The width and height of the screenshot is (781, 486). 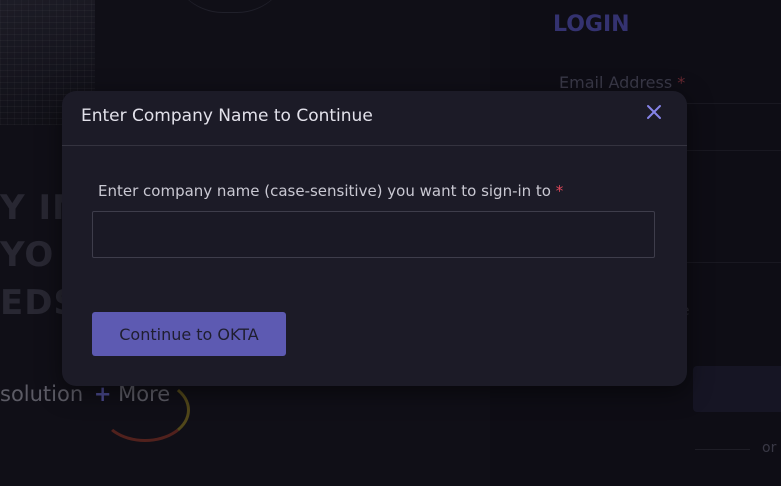 What do you see at coordinates (559, 191) in the screenshot?
I see `required-marker: *` at bounding box center [559, 191].